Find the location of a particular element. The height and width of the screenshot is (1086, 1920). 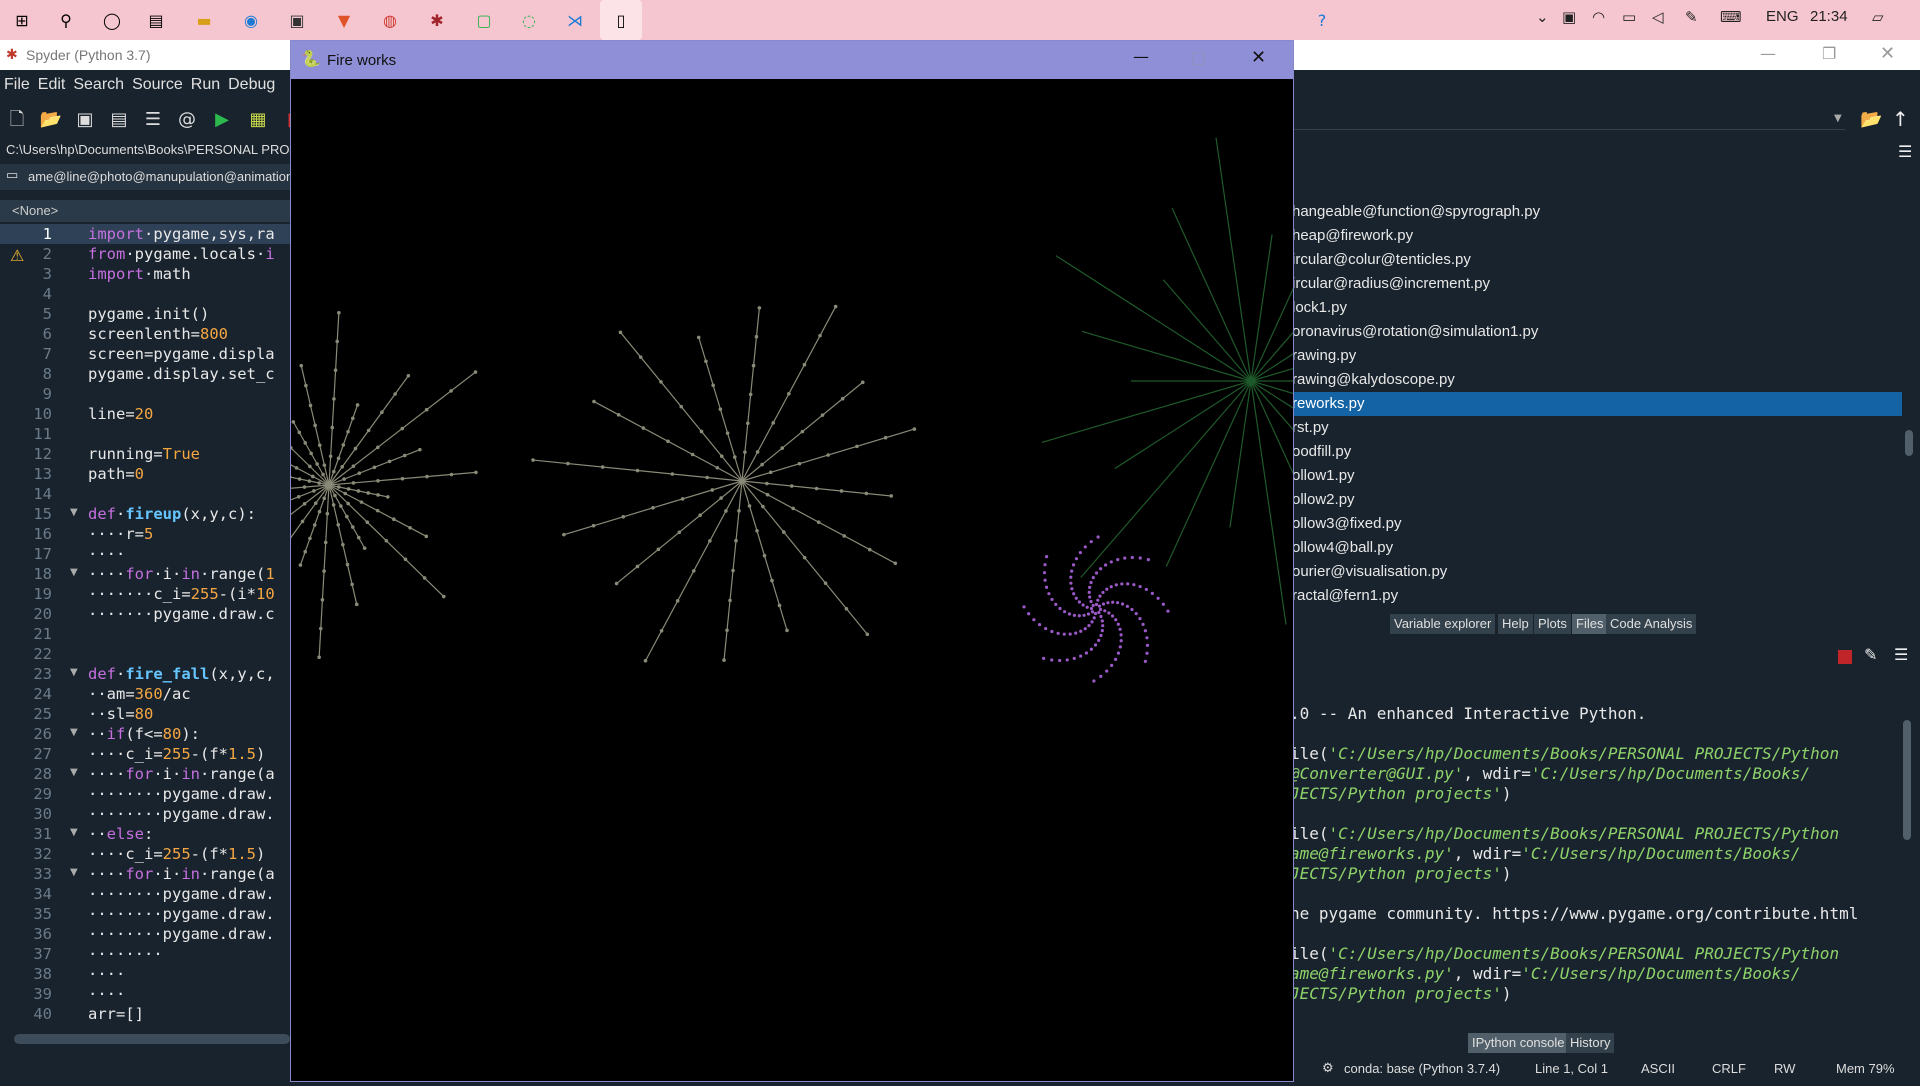

file-list-item: rst.py is located at coordinates (1596, 428).